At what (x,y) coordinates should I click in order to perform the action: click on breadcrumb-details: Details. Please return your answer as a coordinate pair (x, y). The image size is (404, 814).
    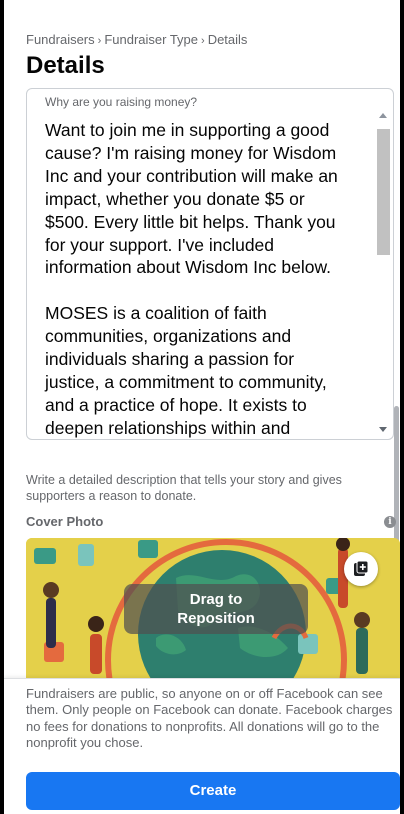
    Looking at the image, I should click on (227, 39).